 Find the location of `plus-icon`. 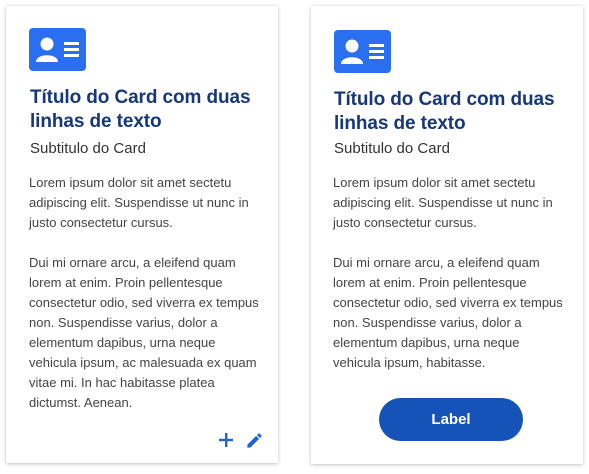

plus-icon is located at coordinates (226, 440).